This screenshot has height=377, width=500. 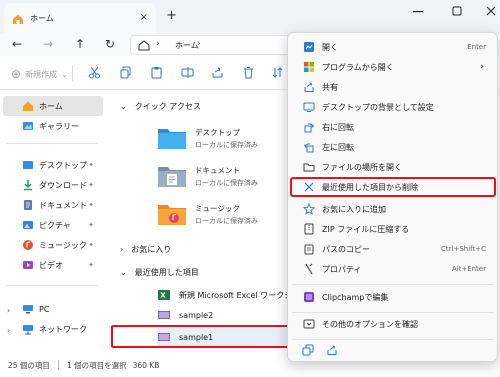 What do you see at coordinates (156, 72) in the screenshot?
I see `paste-icon` at bounding box center [156, 72].